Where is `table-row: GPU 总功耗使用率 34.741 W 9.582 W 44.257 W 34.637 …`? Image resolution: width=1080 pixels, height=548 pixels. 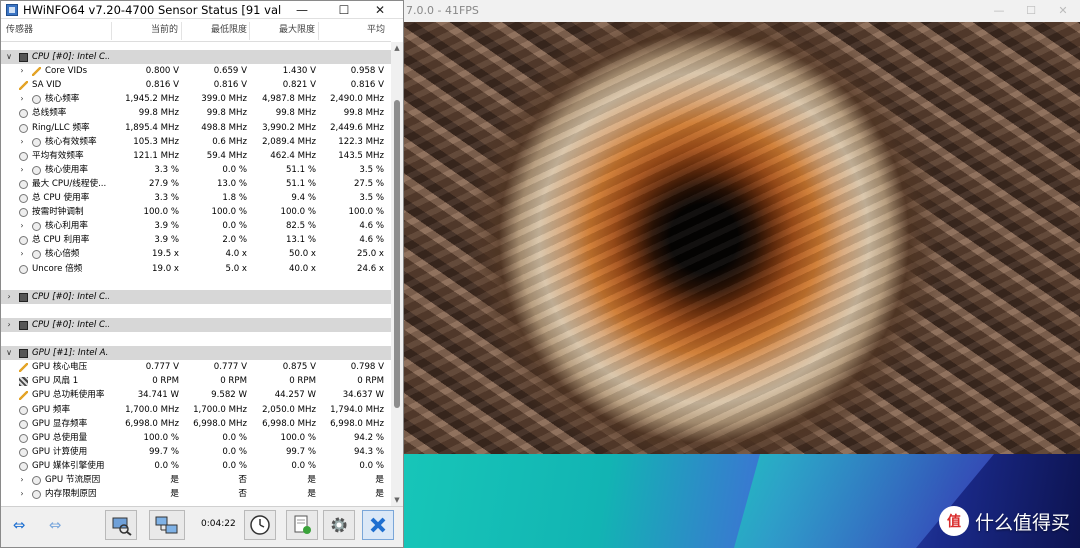 table-row: GPU 总功耗使用率 34.741 W 9.582 W 44.257 W 34.637 … is located at coordinates (196, 395).